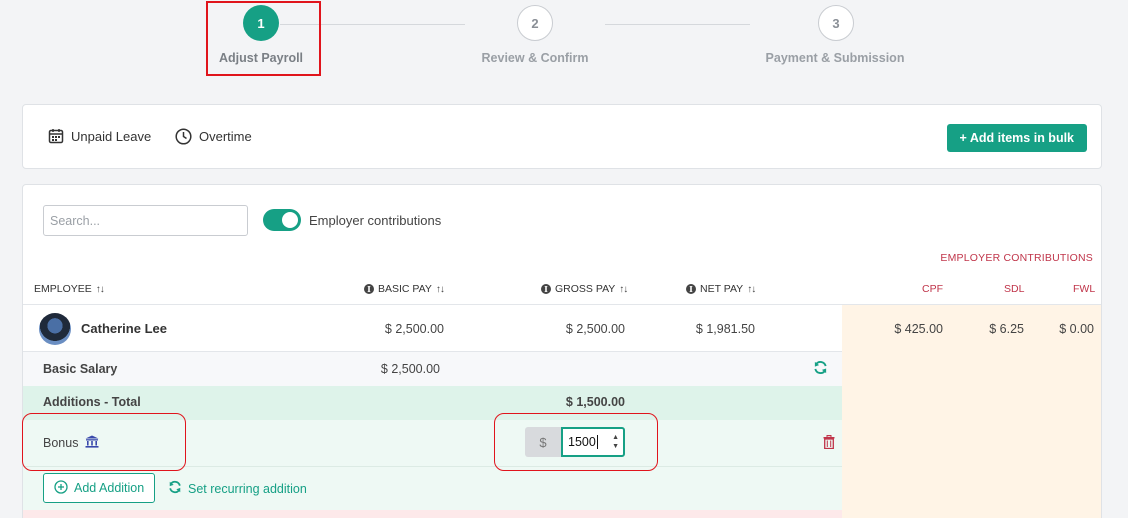 This screenshot has height=518, width=1128. What do you see at coordinates (80, 369) in the screenshot?
I see `basic-salary-label: Basic Salary` at bounding box center [80, 369].